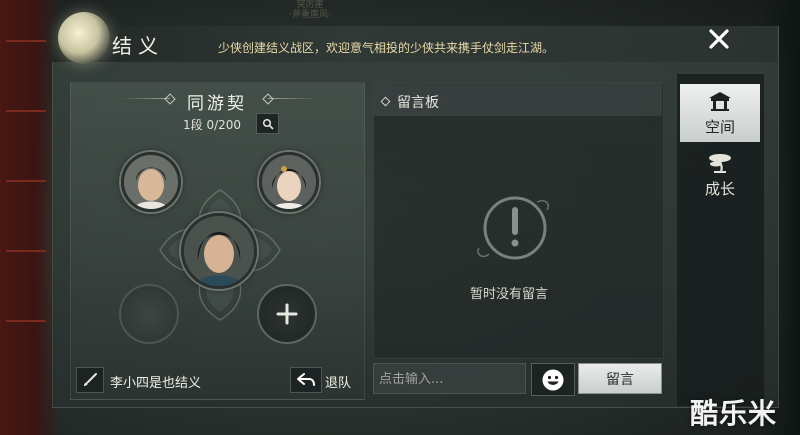 The width and height of the screenshot is (800, 435). What do you see at coordinates (734, 413) in the screenshot?
I see `watermark: 酷乐米` at bounding box center [734, 413].